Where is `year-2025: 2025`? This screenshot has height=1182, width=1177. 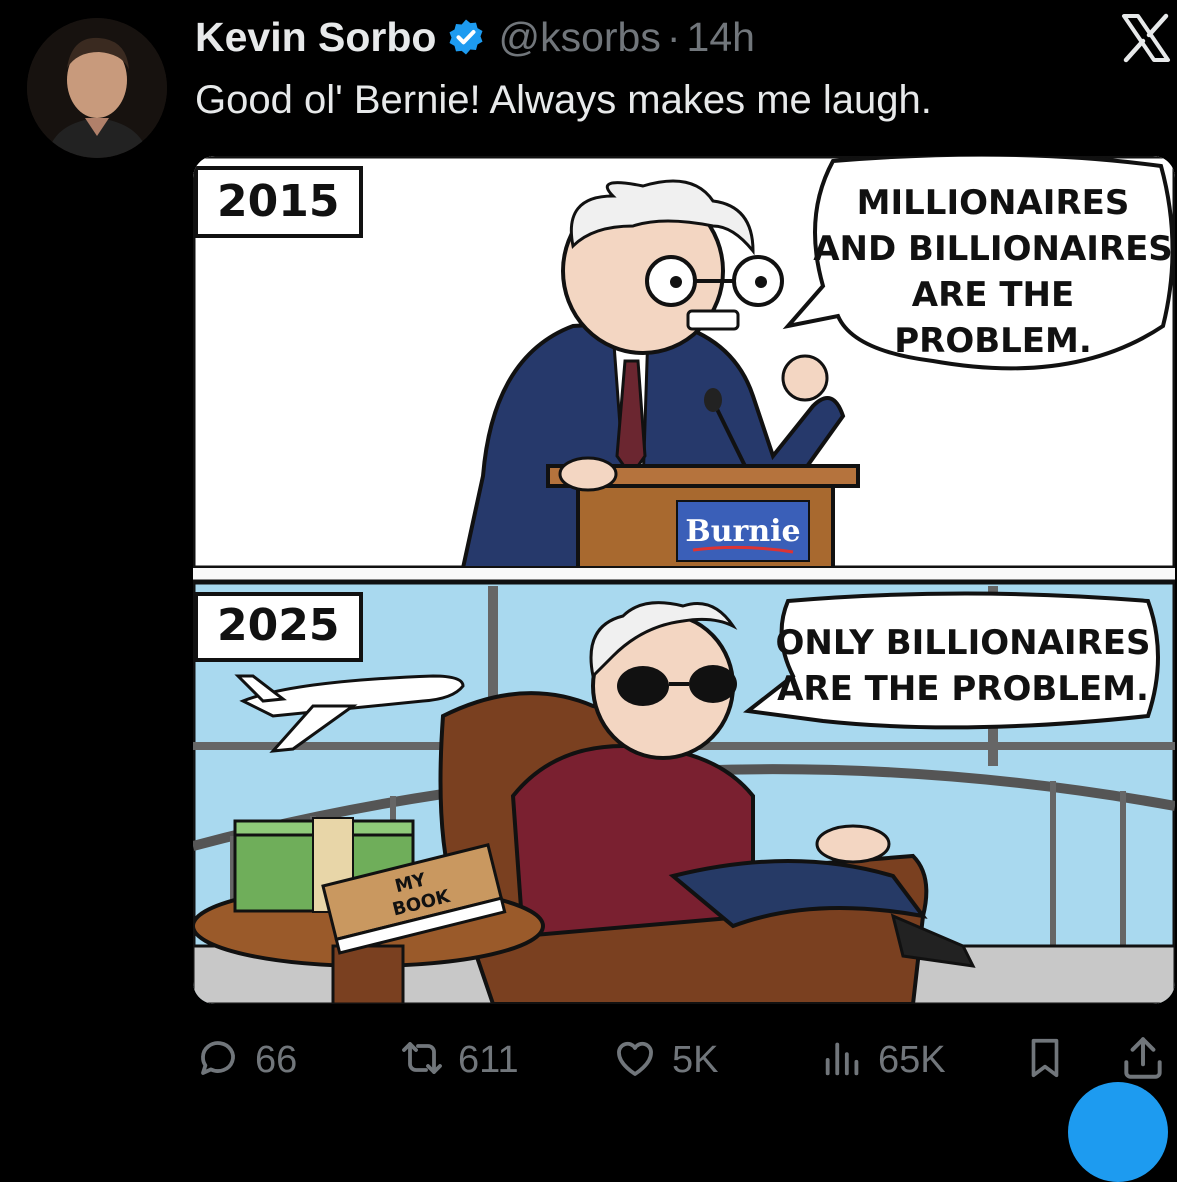
year-2025: 2025 is located at coordinates (278, 625).